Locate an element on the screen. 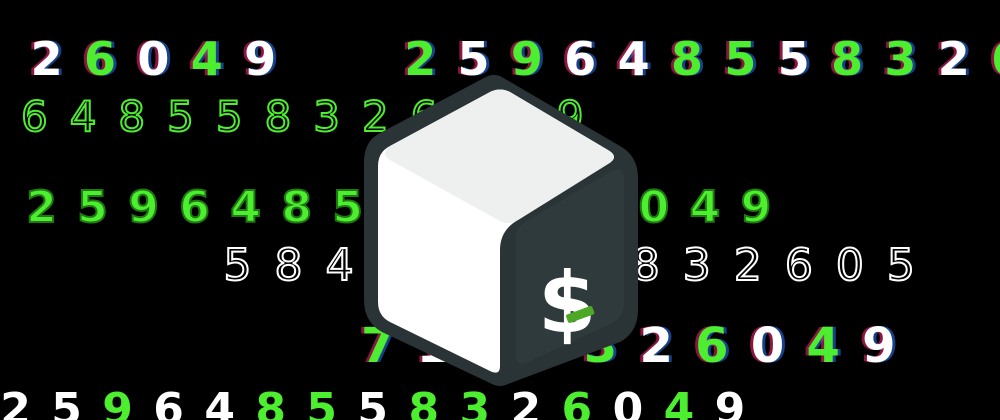 The width and height of the screenshot is (1000, 420). digit-row-6: 259648558326049 is located at coordinates (377, 404).